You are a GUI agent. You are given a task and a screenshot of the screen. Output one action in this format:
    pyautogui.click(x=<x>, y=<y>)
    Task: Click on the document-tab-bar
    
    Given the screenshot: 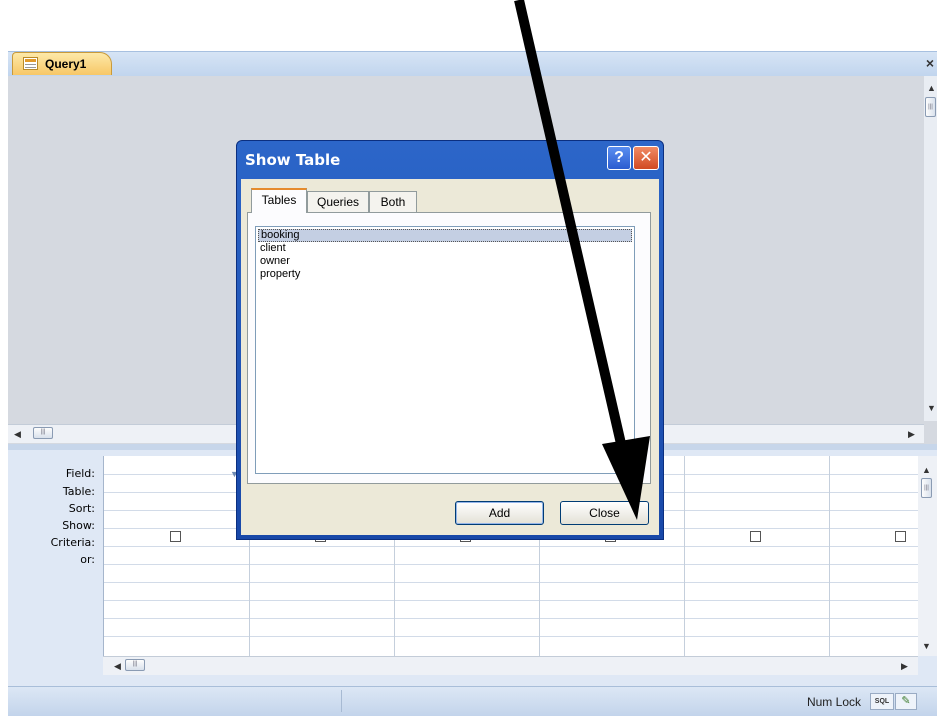 What is the action you would take?
    pyautogui.click(x=472, y=63)
    